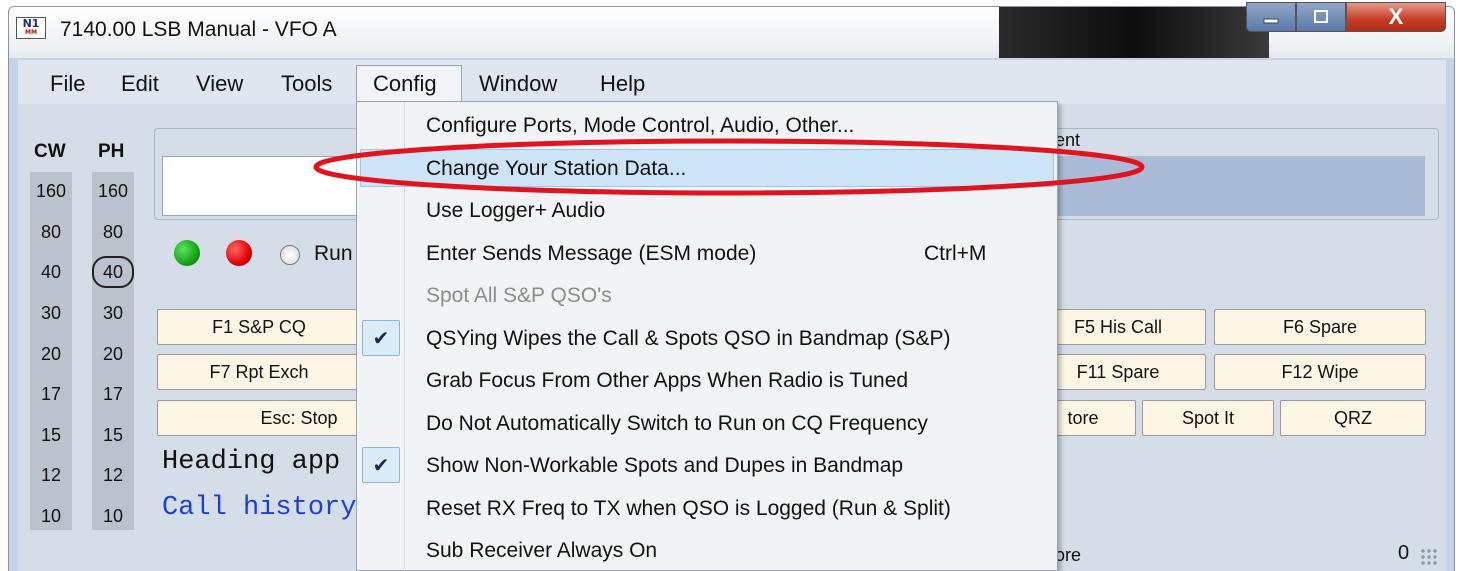 Image resolution: width=1463 pixels, height=571 pixels. I want to click on cw-band-80: 80, so click(51, 232).